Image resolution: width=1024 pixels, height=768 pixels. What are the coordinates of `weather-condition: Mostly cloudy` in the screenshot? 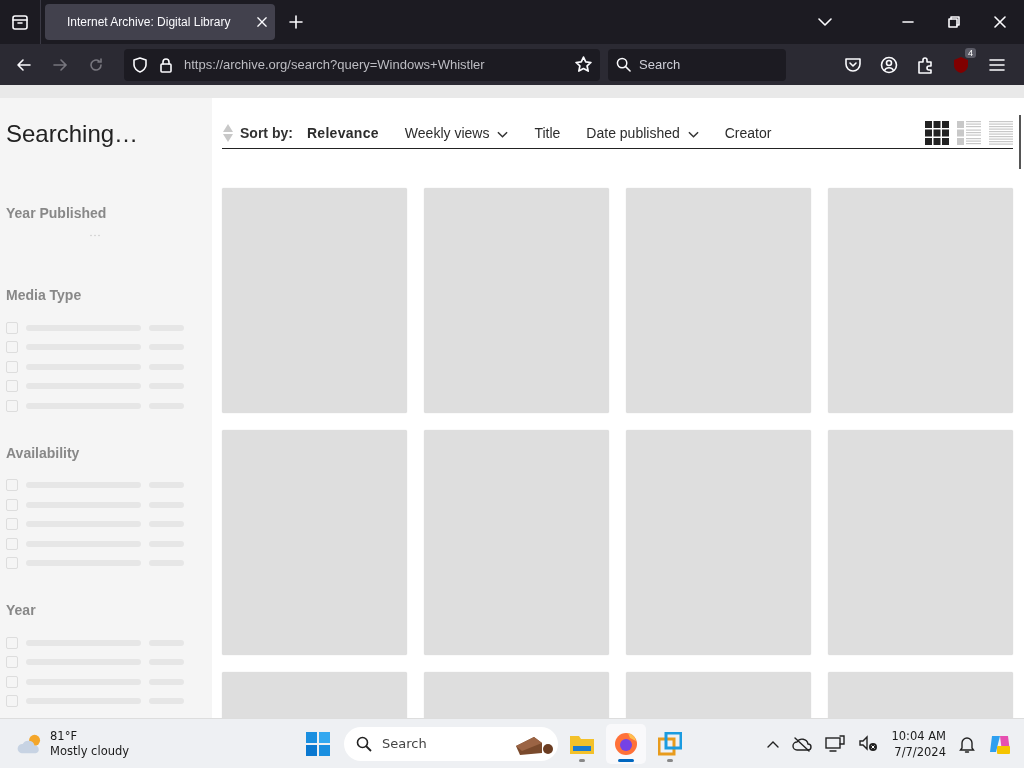 It's located at (90, 751).